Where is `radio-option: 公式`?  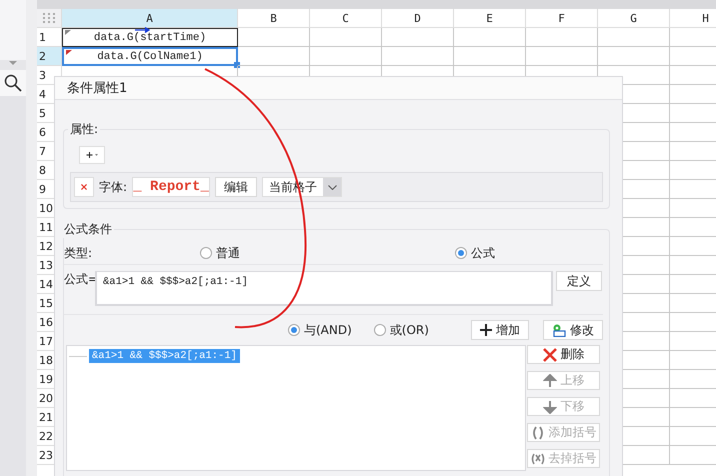
radio-option: 公式 is located at coordinates (475, 253).